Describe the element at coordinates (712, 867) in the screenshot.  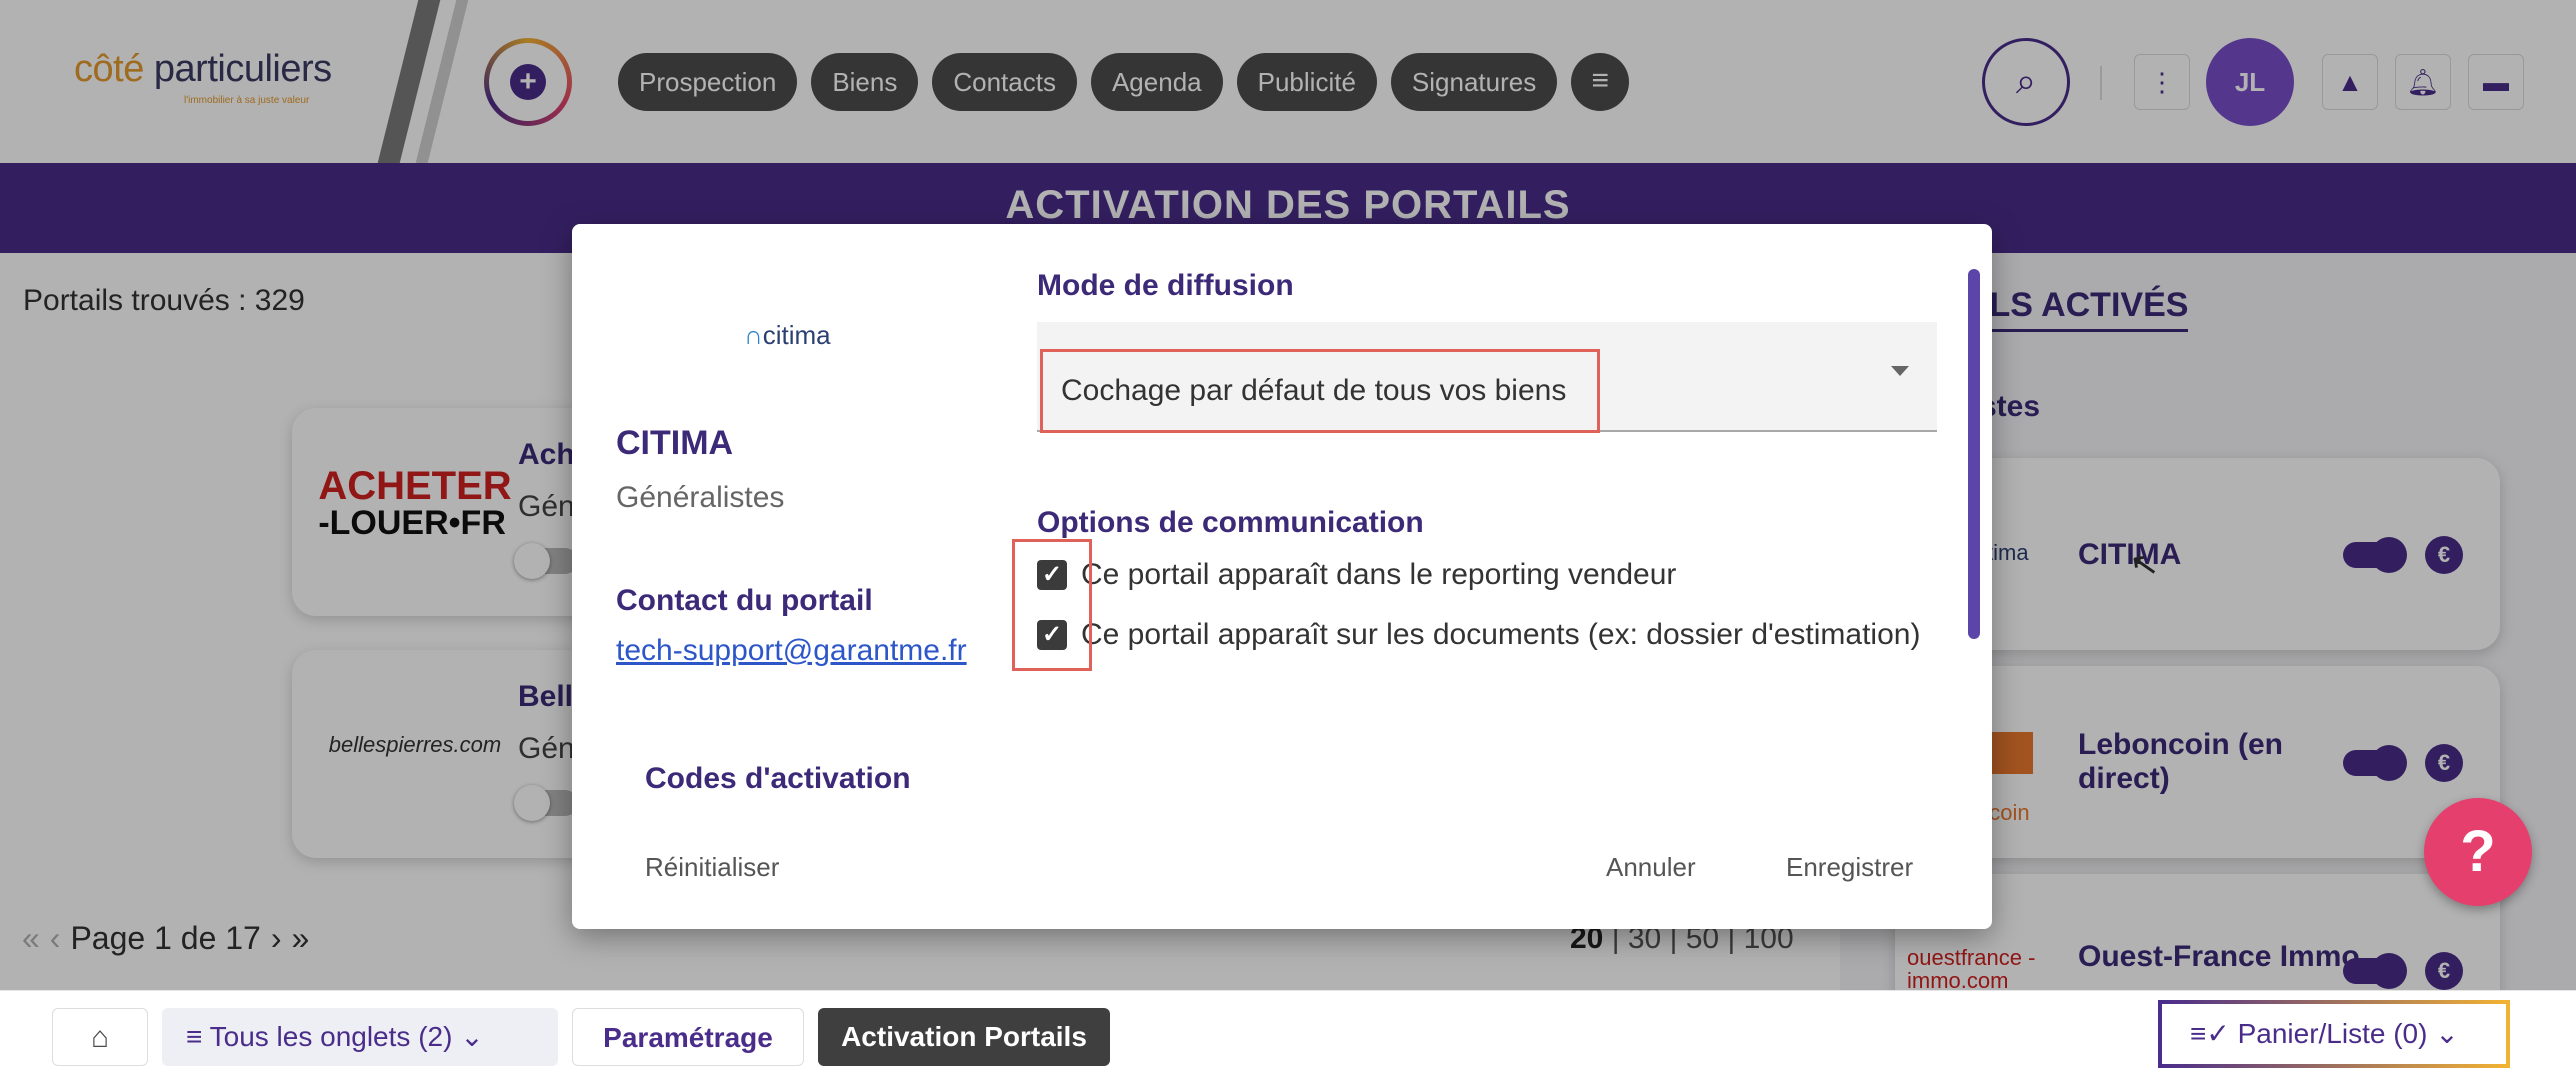
I see `reset-button: Réinitialiser` at that location.